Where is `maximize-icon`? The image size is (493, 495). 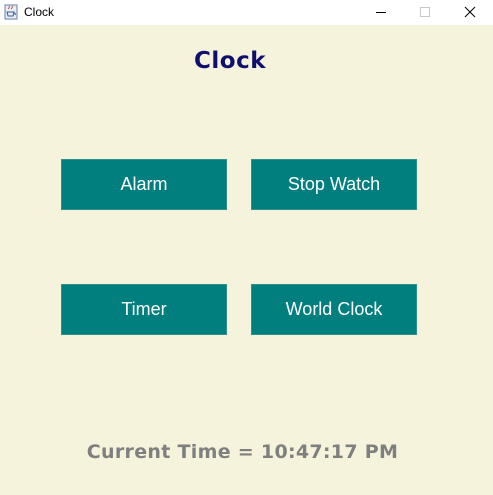
maximize-icon is located at coordinates (425, 12).